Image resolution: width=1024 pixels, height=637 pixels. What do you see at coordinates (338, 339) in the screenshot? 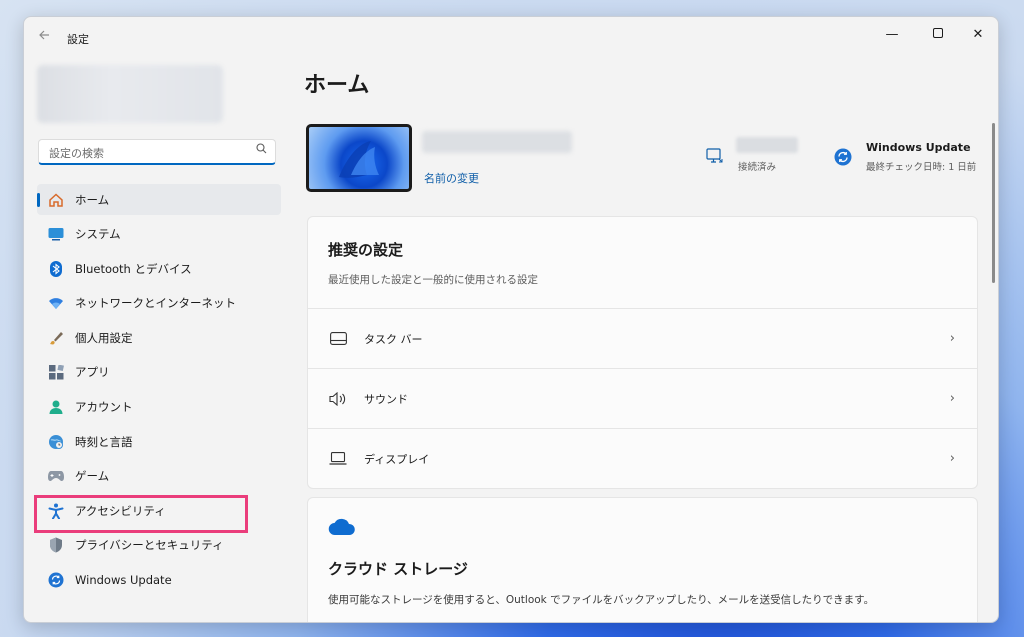
I see `taskbar-icon` at bounding box center [338, 339].